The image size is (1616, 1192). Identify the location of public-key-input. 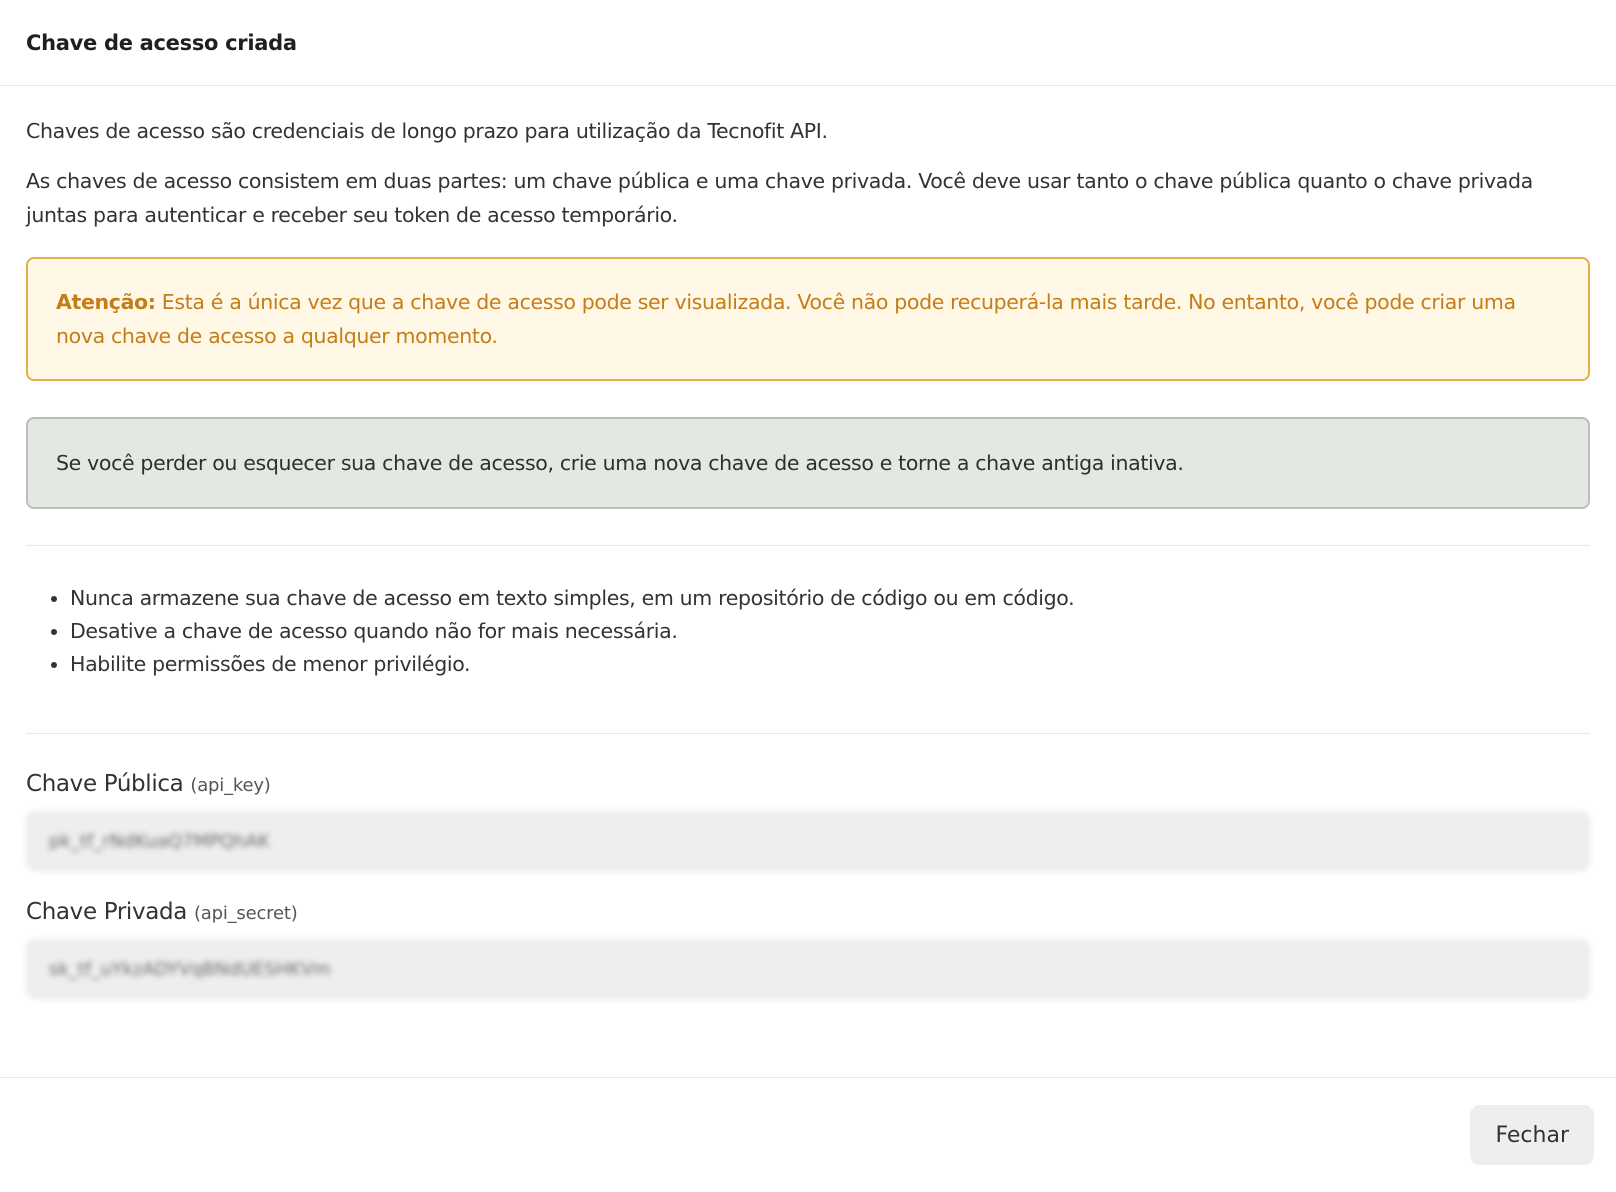
(808, 841).